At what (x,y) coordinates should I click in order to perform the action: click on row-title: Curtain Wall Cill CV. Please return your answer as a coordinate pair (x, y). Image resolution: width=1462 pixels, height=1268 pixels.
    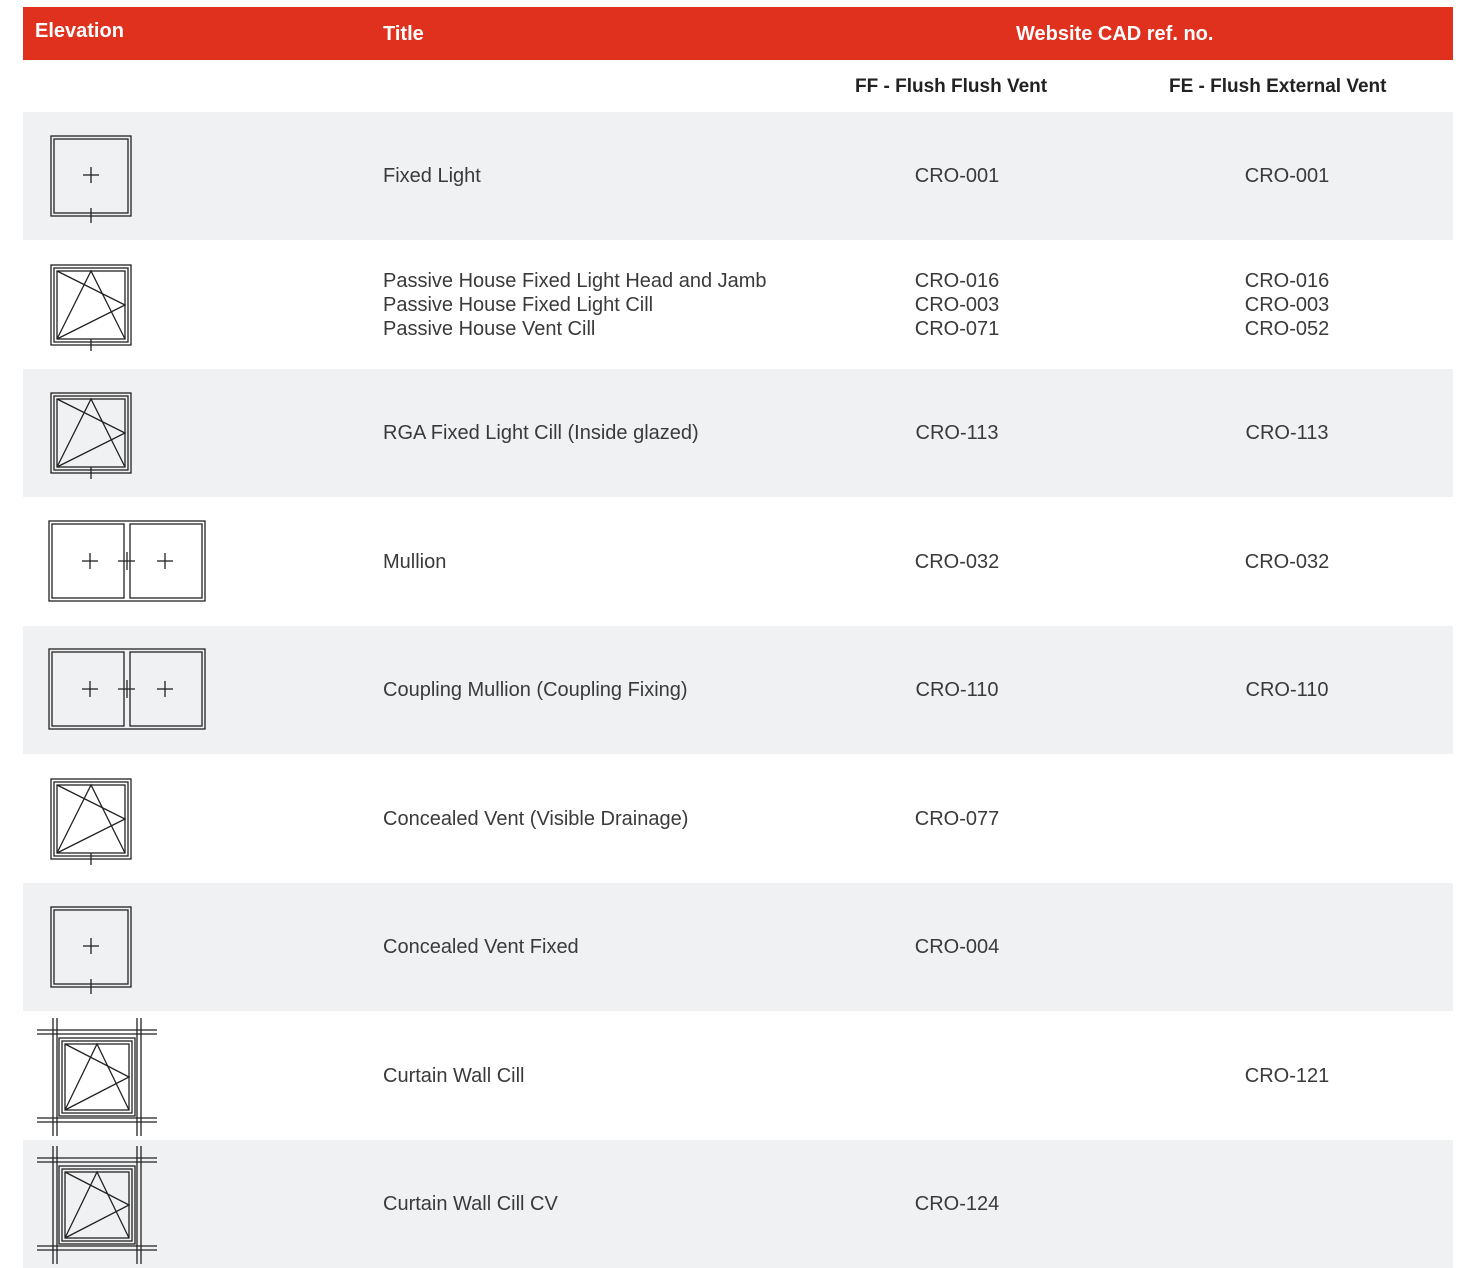
    Looking at the image, I should click on (470, 1204).